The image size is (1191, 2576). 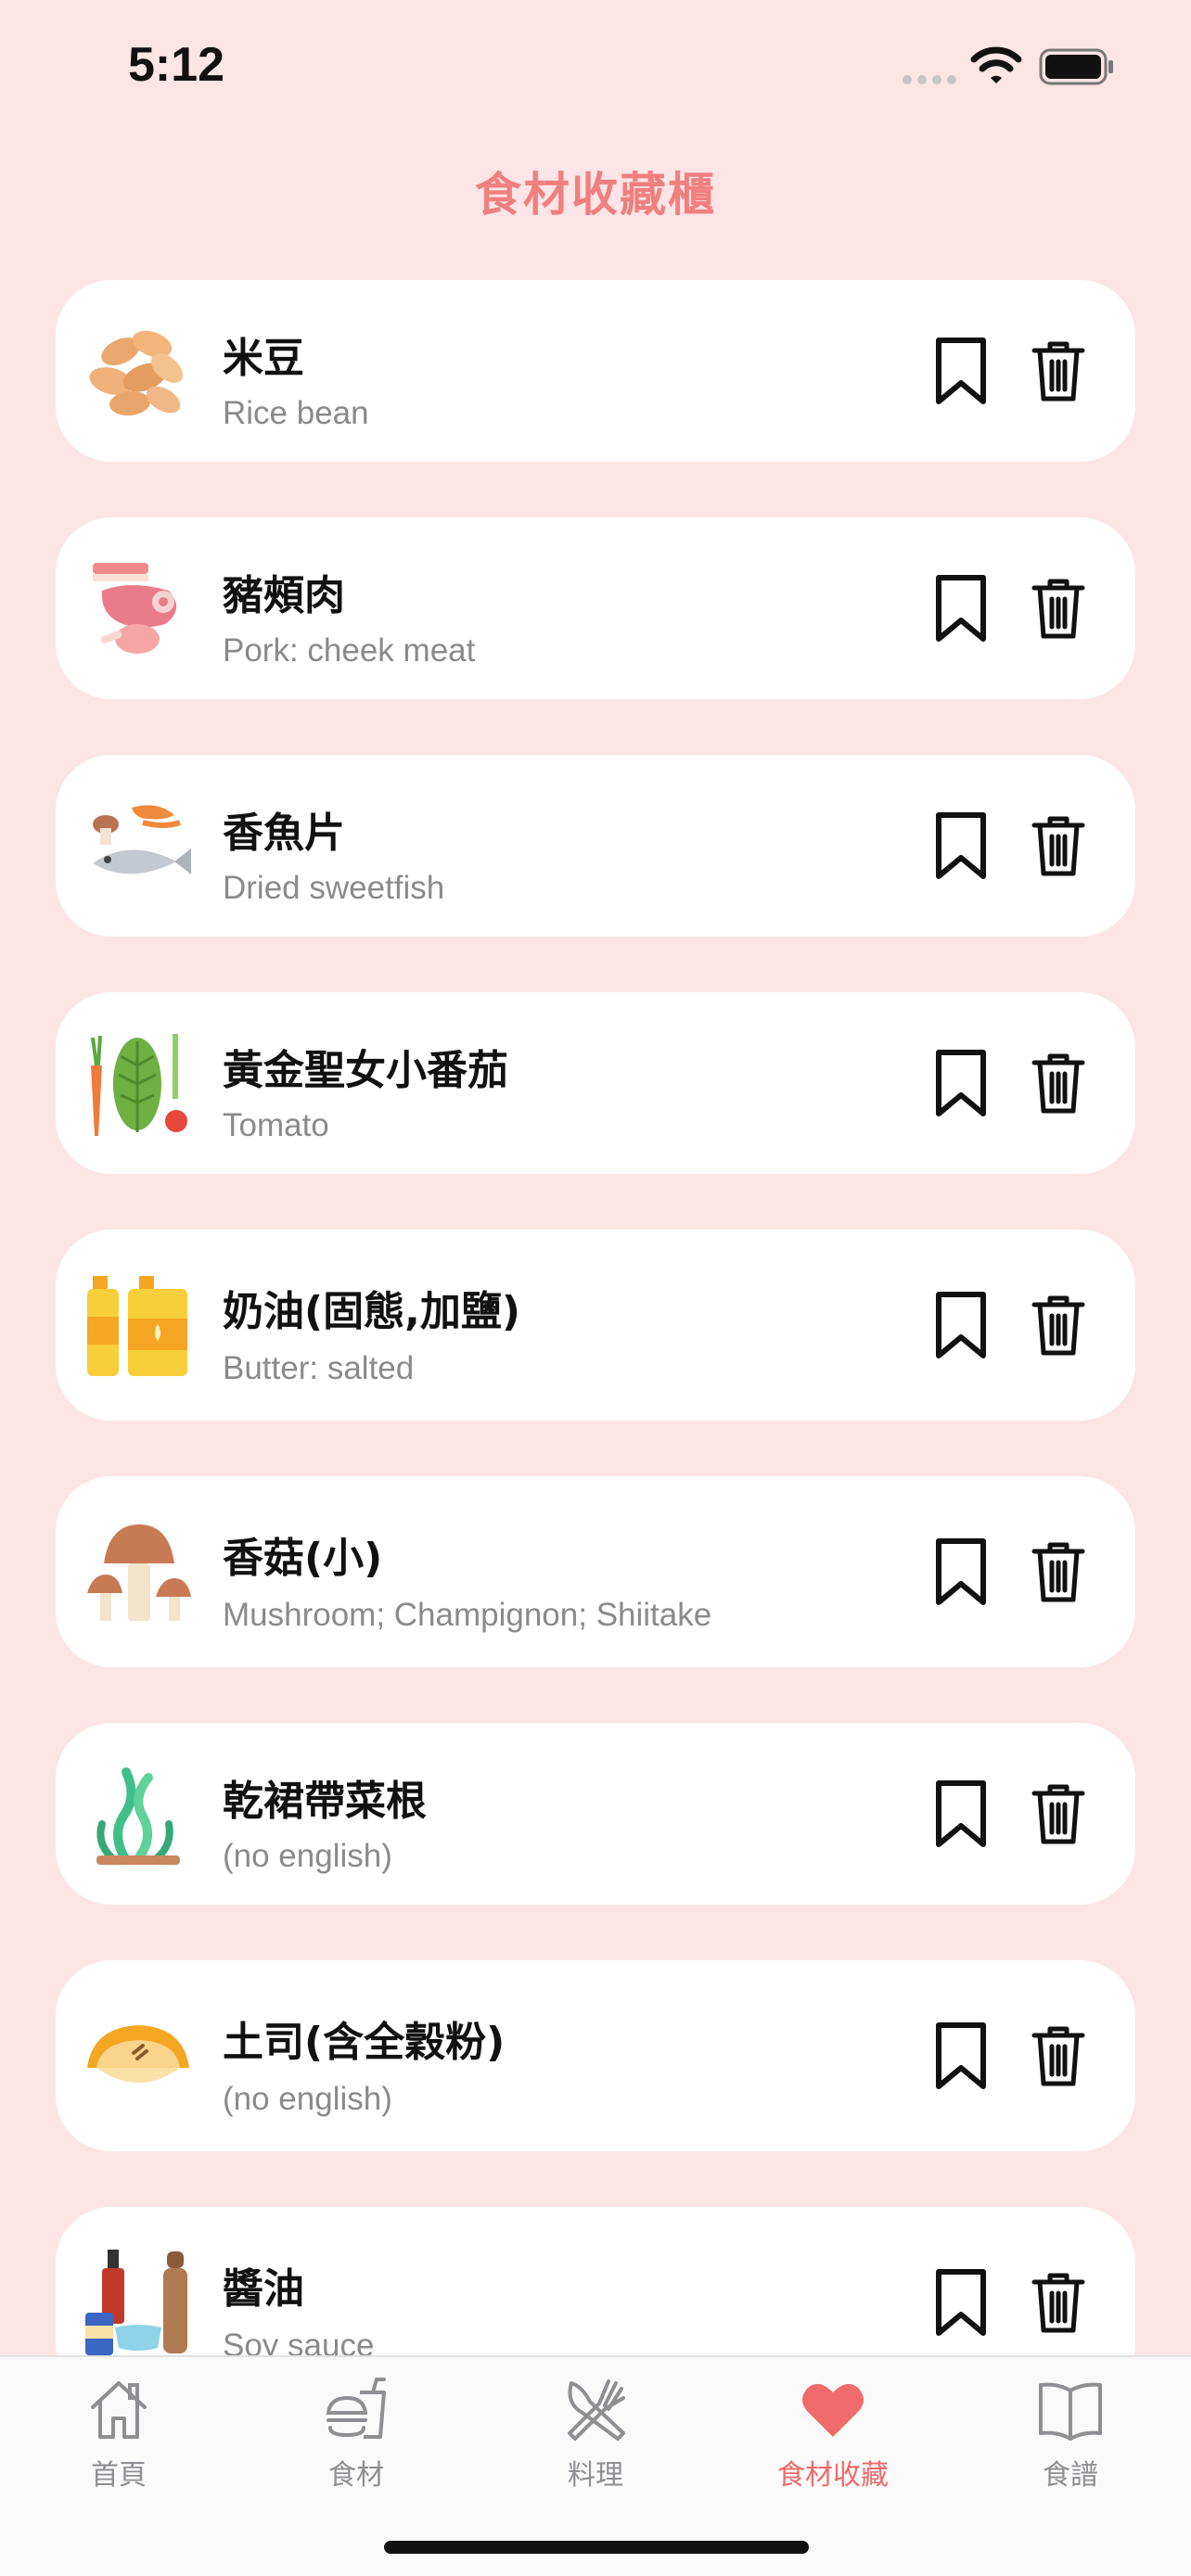 I want to click on battery-icon, so click(x=1076, y=66).